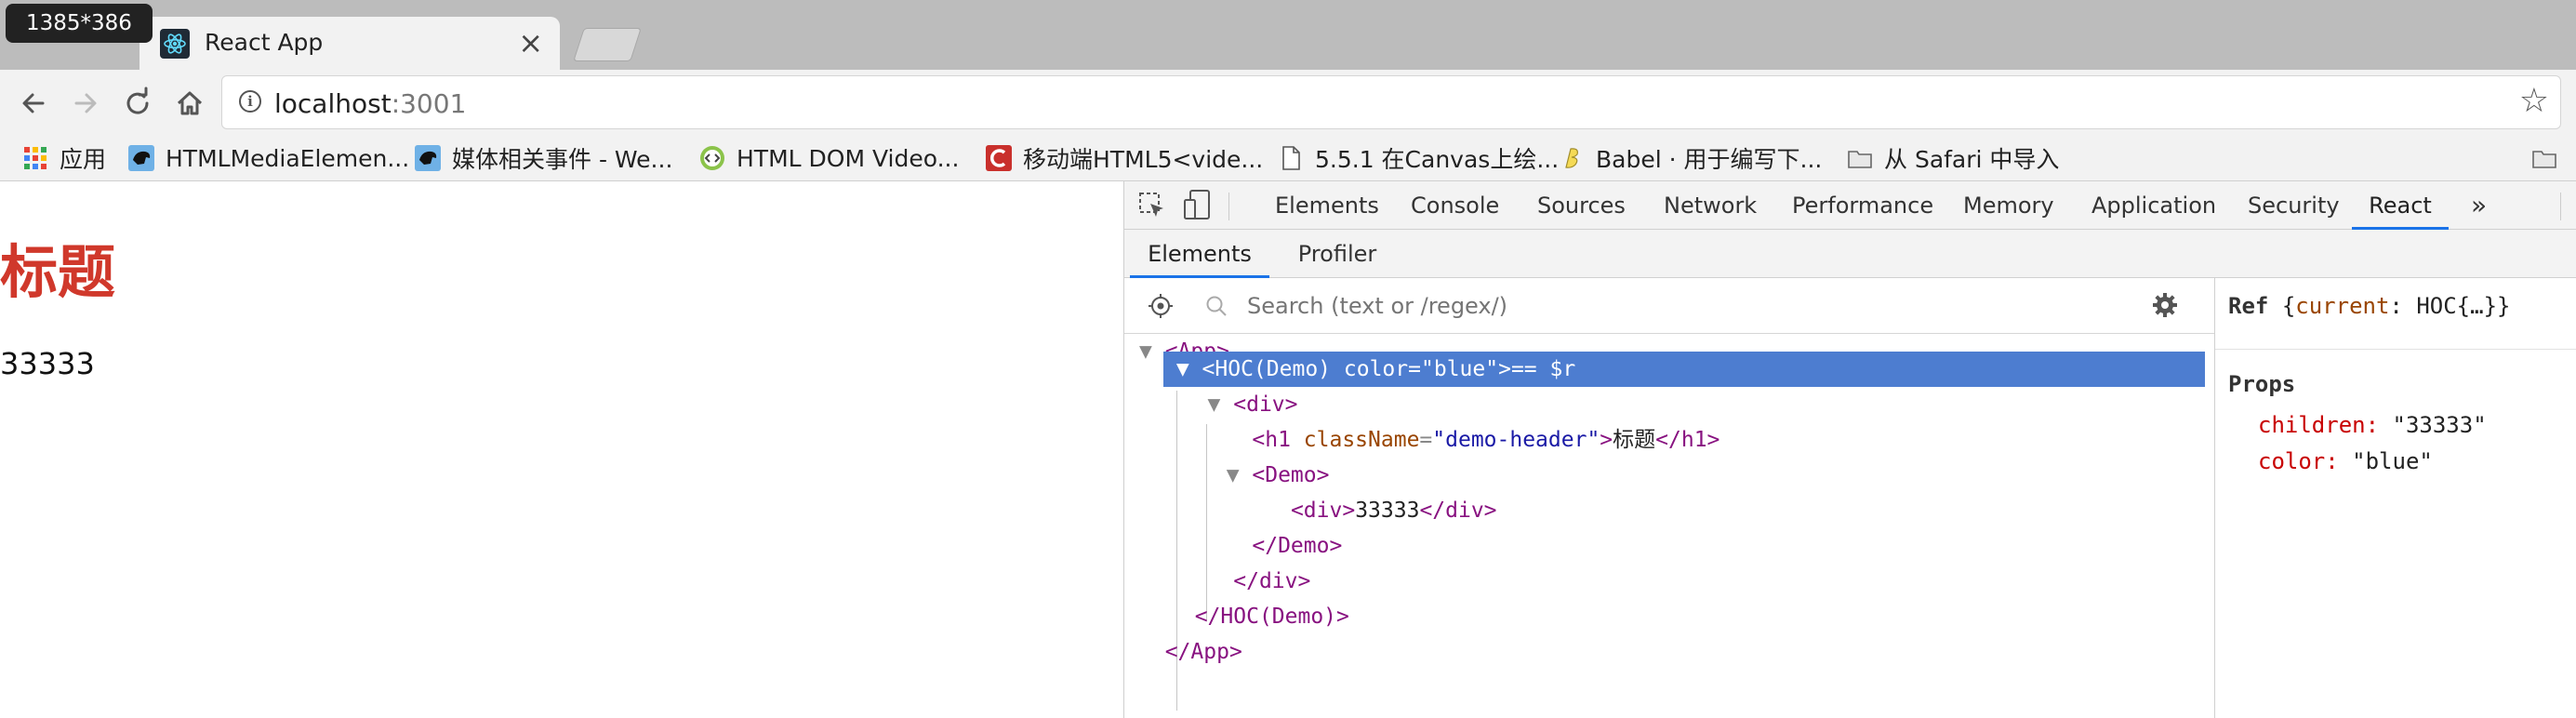 Image resolution: width=2576 pixels, height=718 pixels. I want to click on code-badge-icon, so click(712, 158).